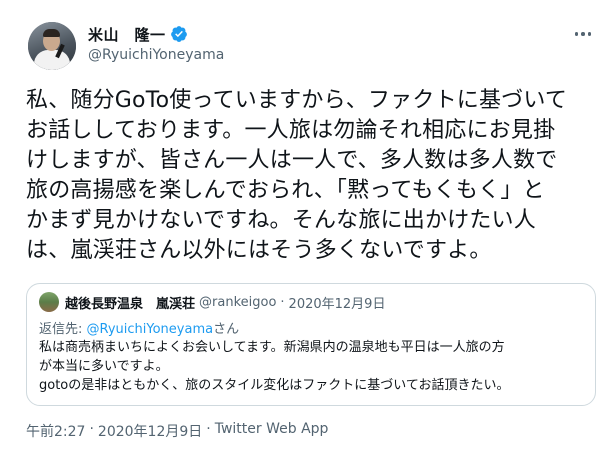 The height and width of the screenshot is (452, 611). I want to click on tweet-client: Twitter Web App, so click(271, 429).